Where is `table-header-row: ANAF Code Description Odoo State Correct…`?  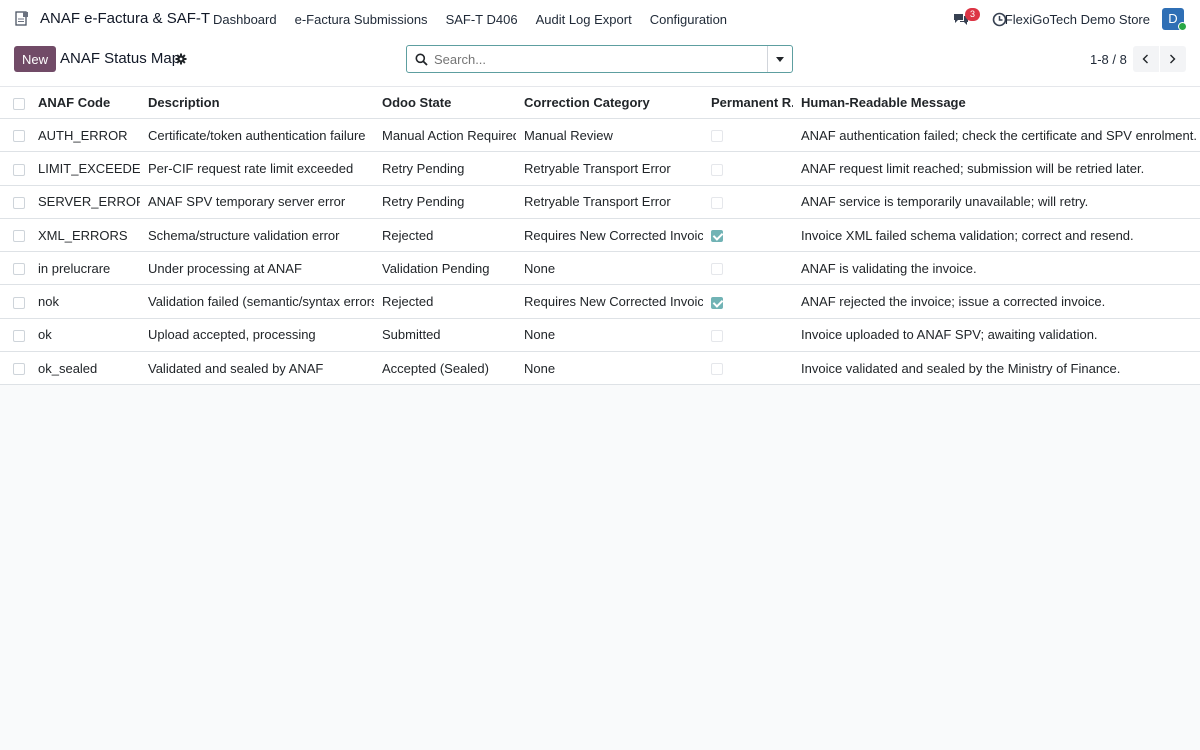 table-header-row: ANAF Code Description Odoo State Correct… is located at coordinates (600, 102).